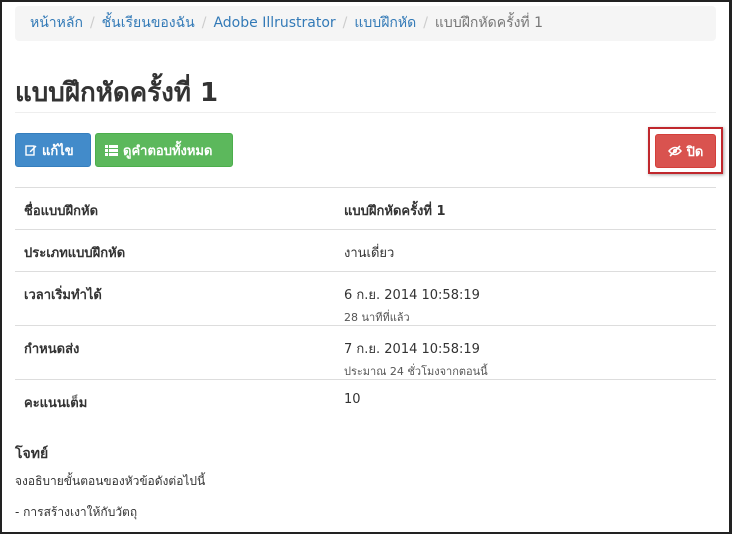 The width and height of the screenshot is (732, 534). Describe the element at coordinates (489, 23) in the screenshot. I see `breadcrumb-current: แบบฝึกหัดครั้งที่ 1` at that location.